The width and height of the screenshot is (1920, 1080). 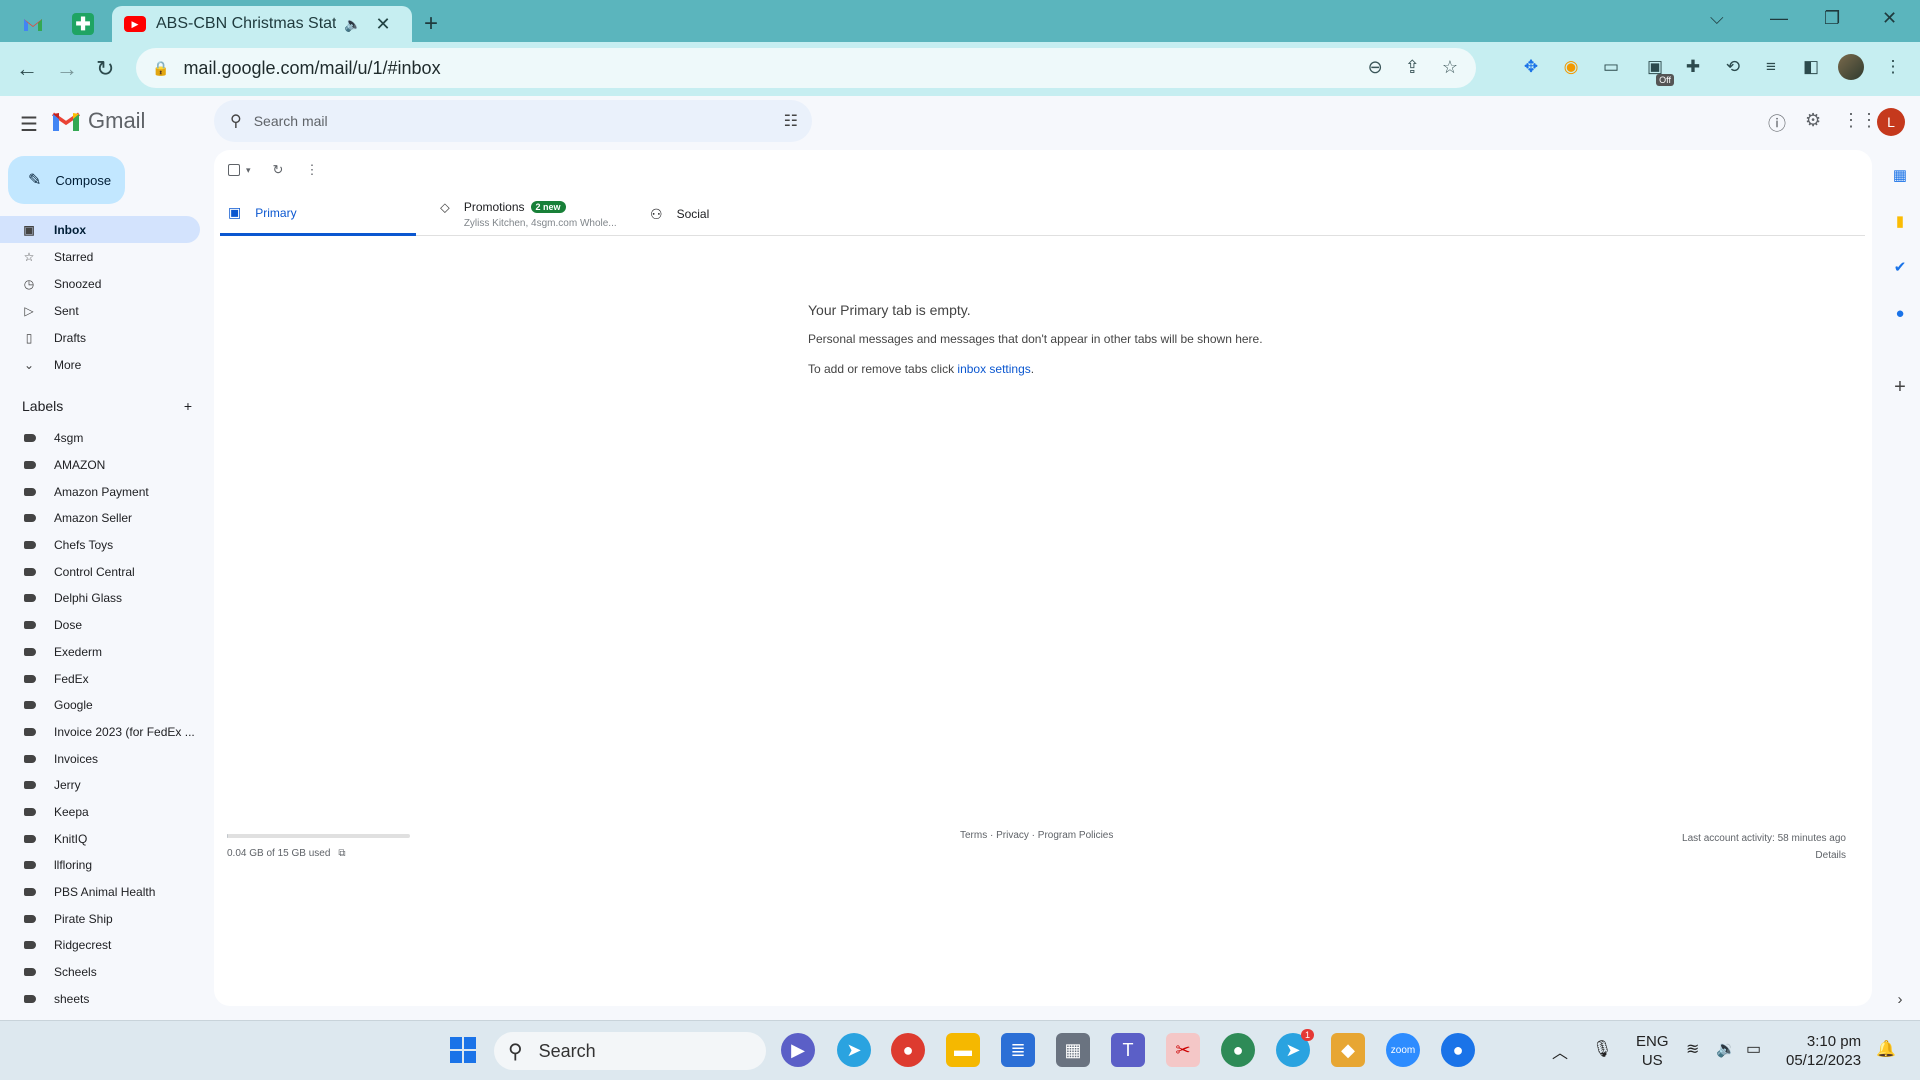 I want to click on contacts-icon: ●, so click(x=1900, y=313).